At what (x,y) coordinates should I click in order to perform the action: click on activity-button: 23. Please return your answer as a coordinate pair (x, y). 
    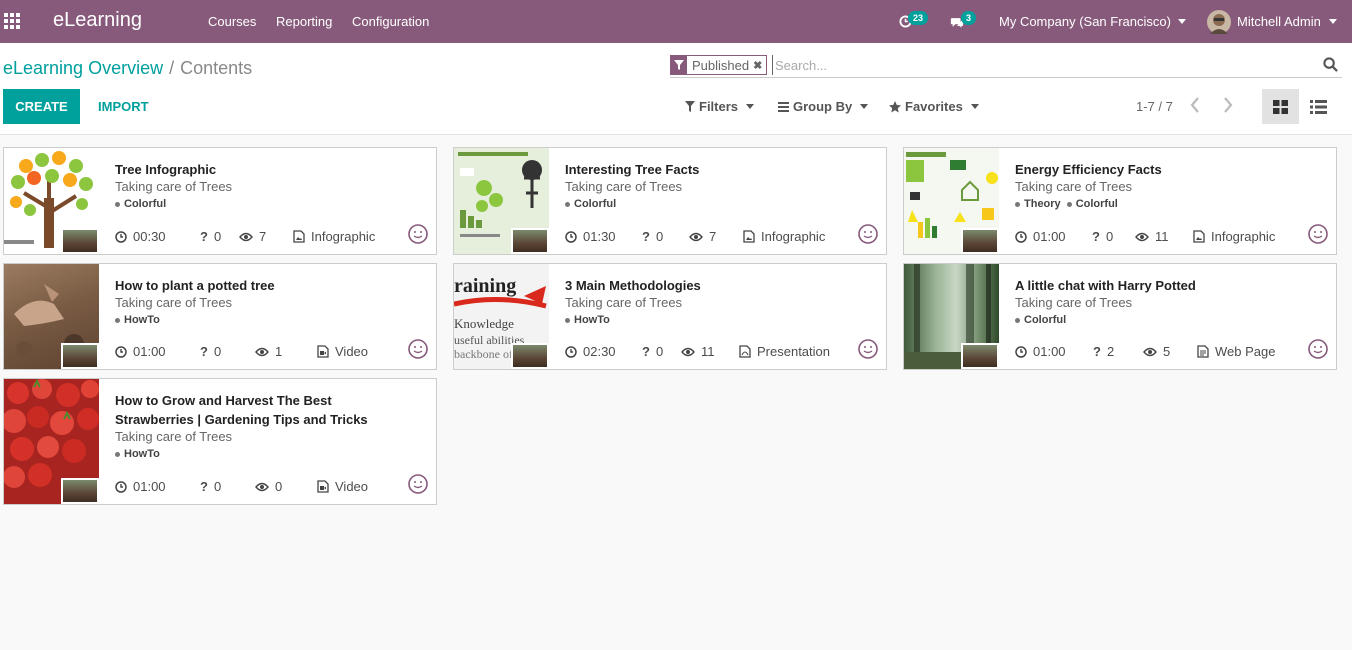
    Looking at the image, I should click on (916, 21).